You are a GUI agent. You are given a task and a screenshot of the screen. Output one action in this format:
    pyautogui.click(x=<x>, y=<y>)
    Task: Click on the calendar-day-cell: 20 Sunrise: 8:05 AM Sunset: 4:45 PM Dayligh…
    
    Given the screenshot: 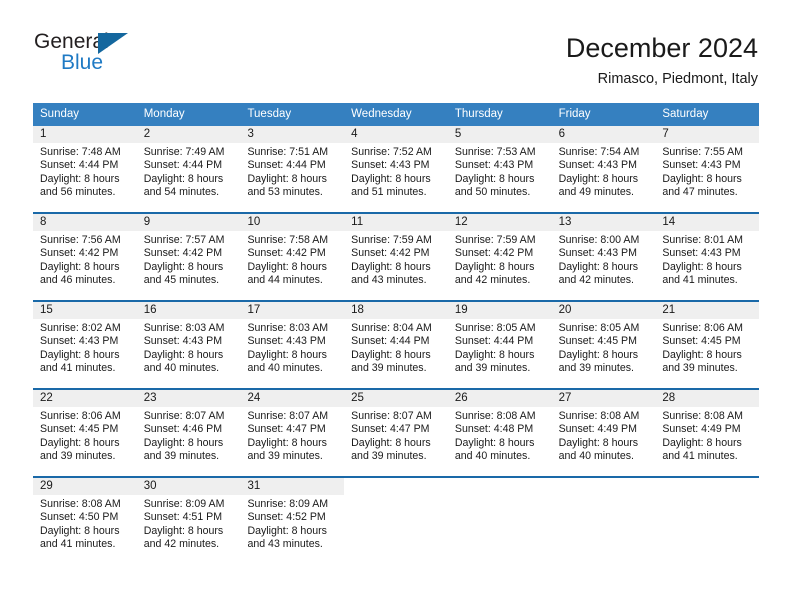 What is the action you would take?
    pyautogui.click(x=603, y=343)
    